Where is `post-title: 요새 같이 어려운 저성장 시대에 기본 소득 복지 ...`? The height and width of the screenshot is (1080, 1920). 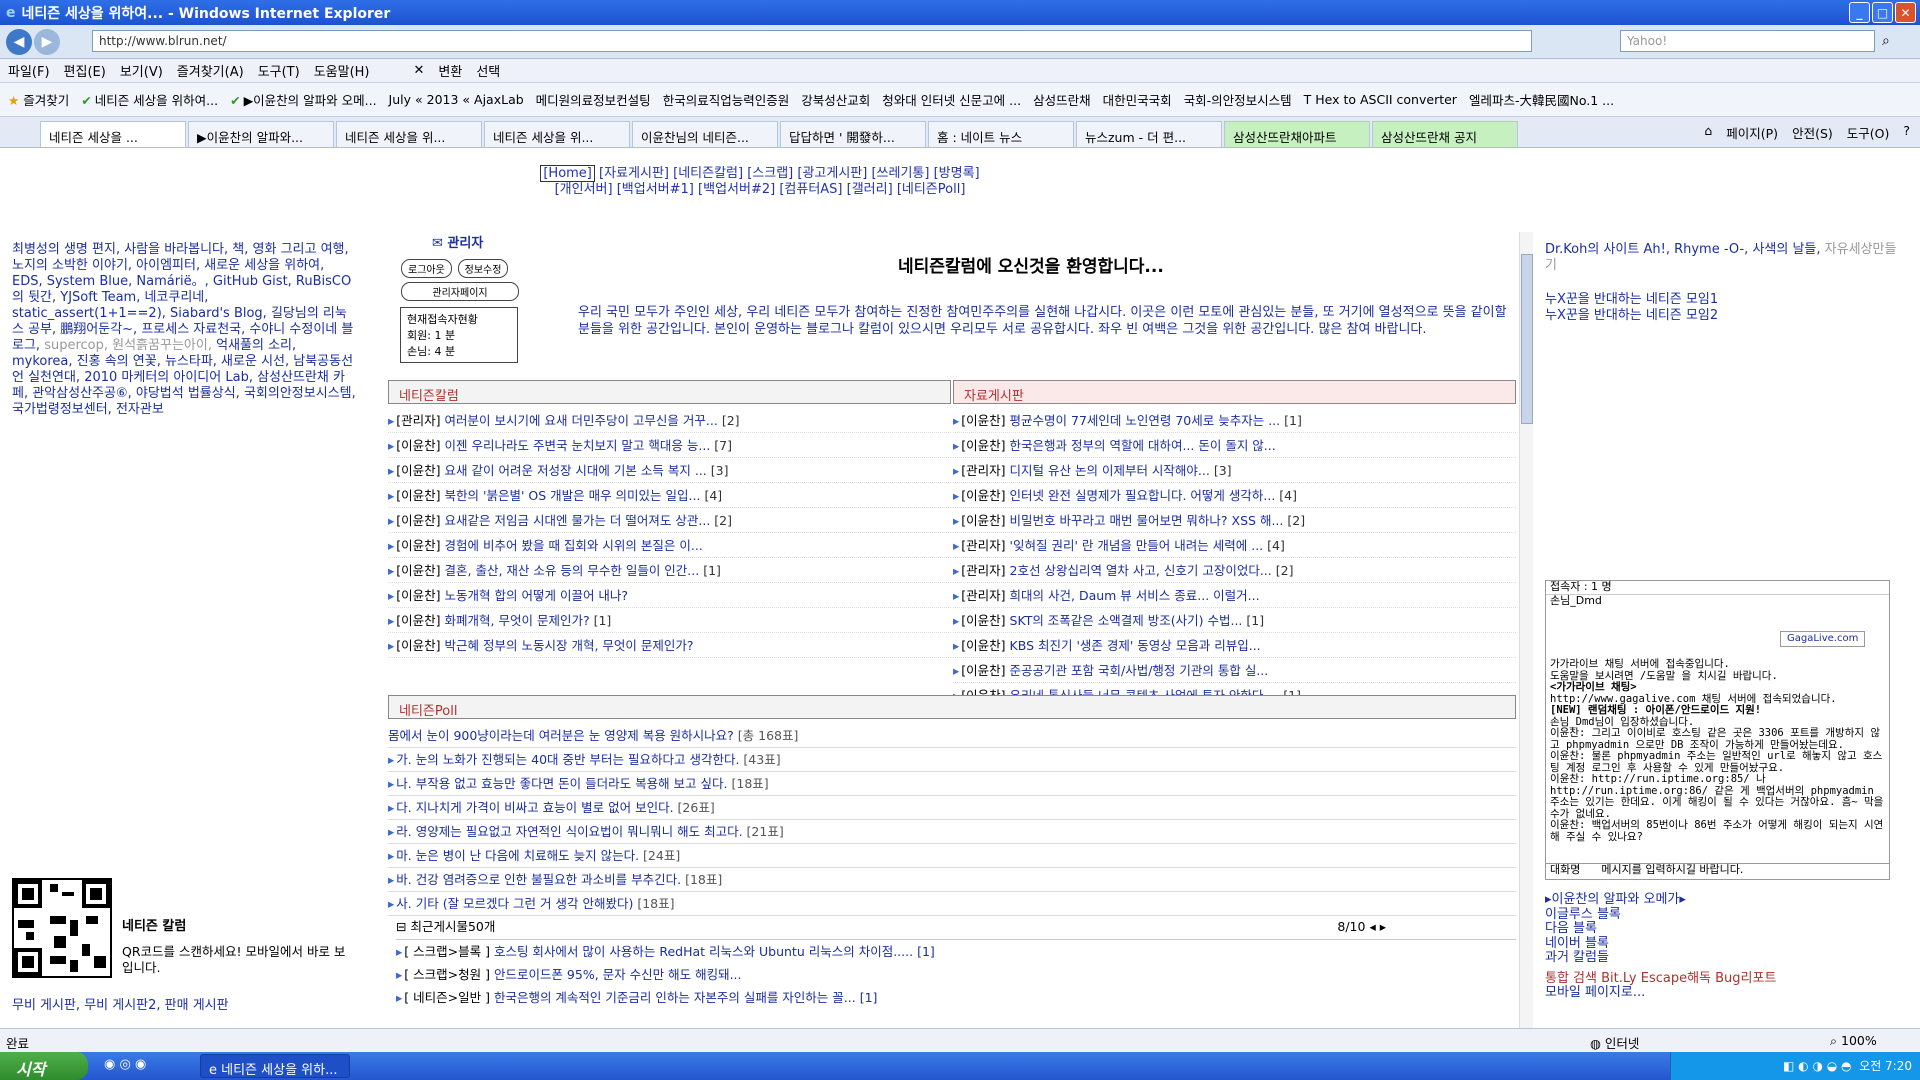 post-title: 요새 같이 어려운 저성장 시대에 기본 소득 복지 ... is located at coordinates (576, 470).